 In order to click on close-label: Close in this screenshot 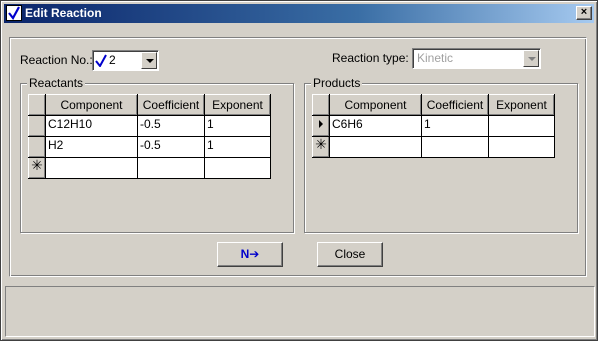, I will do `click(350, 254)`.